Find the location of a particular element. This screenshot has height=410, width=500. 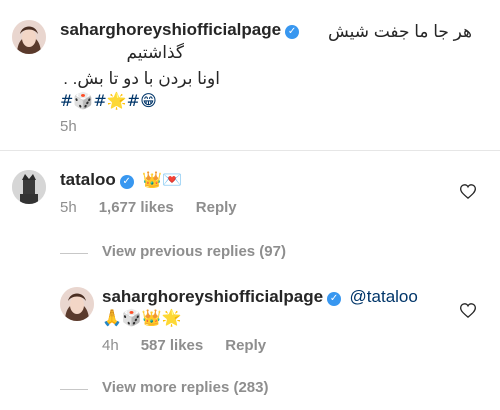

post-hashtags: #🎲#🌟#😁 is located at coordinates (108, 101).